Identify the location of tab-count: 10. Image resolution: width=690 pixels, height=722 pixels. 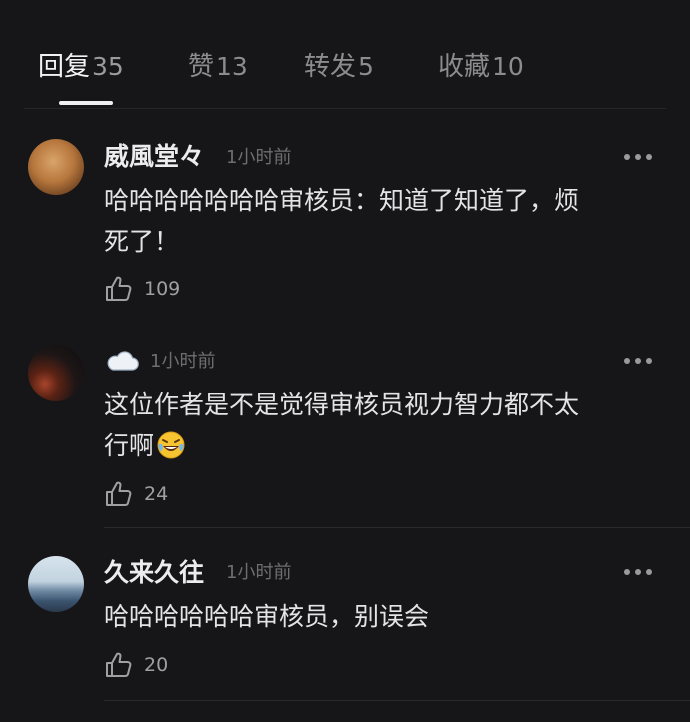
(508, 66).